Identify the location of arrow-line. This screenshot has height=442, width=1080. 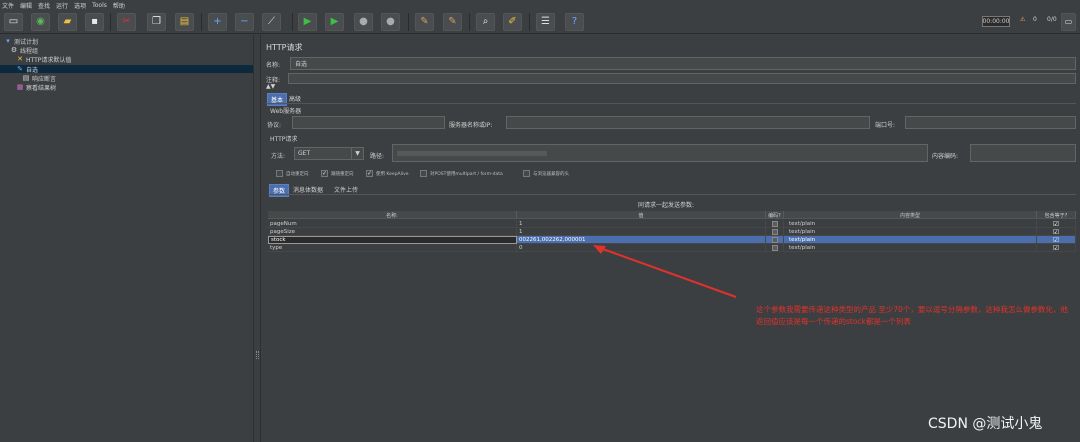
(668, 272).